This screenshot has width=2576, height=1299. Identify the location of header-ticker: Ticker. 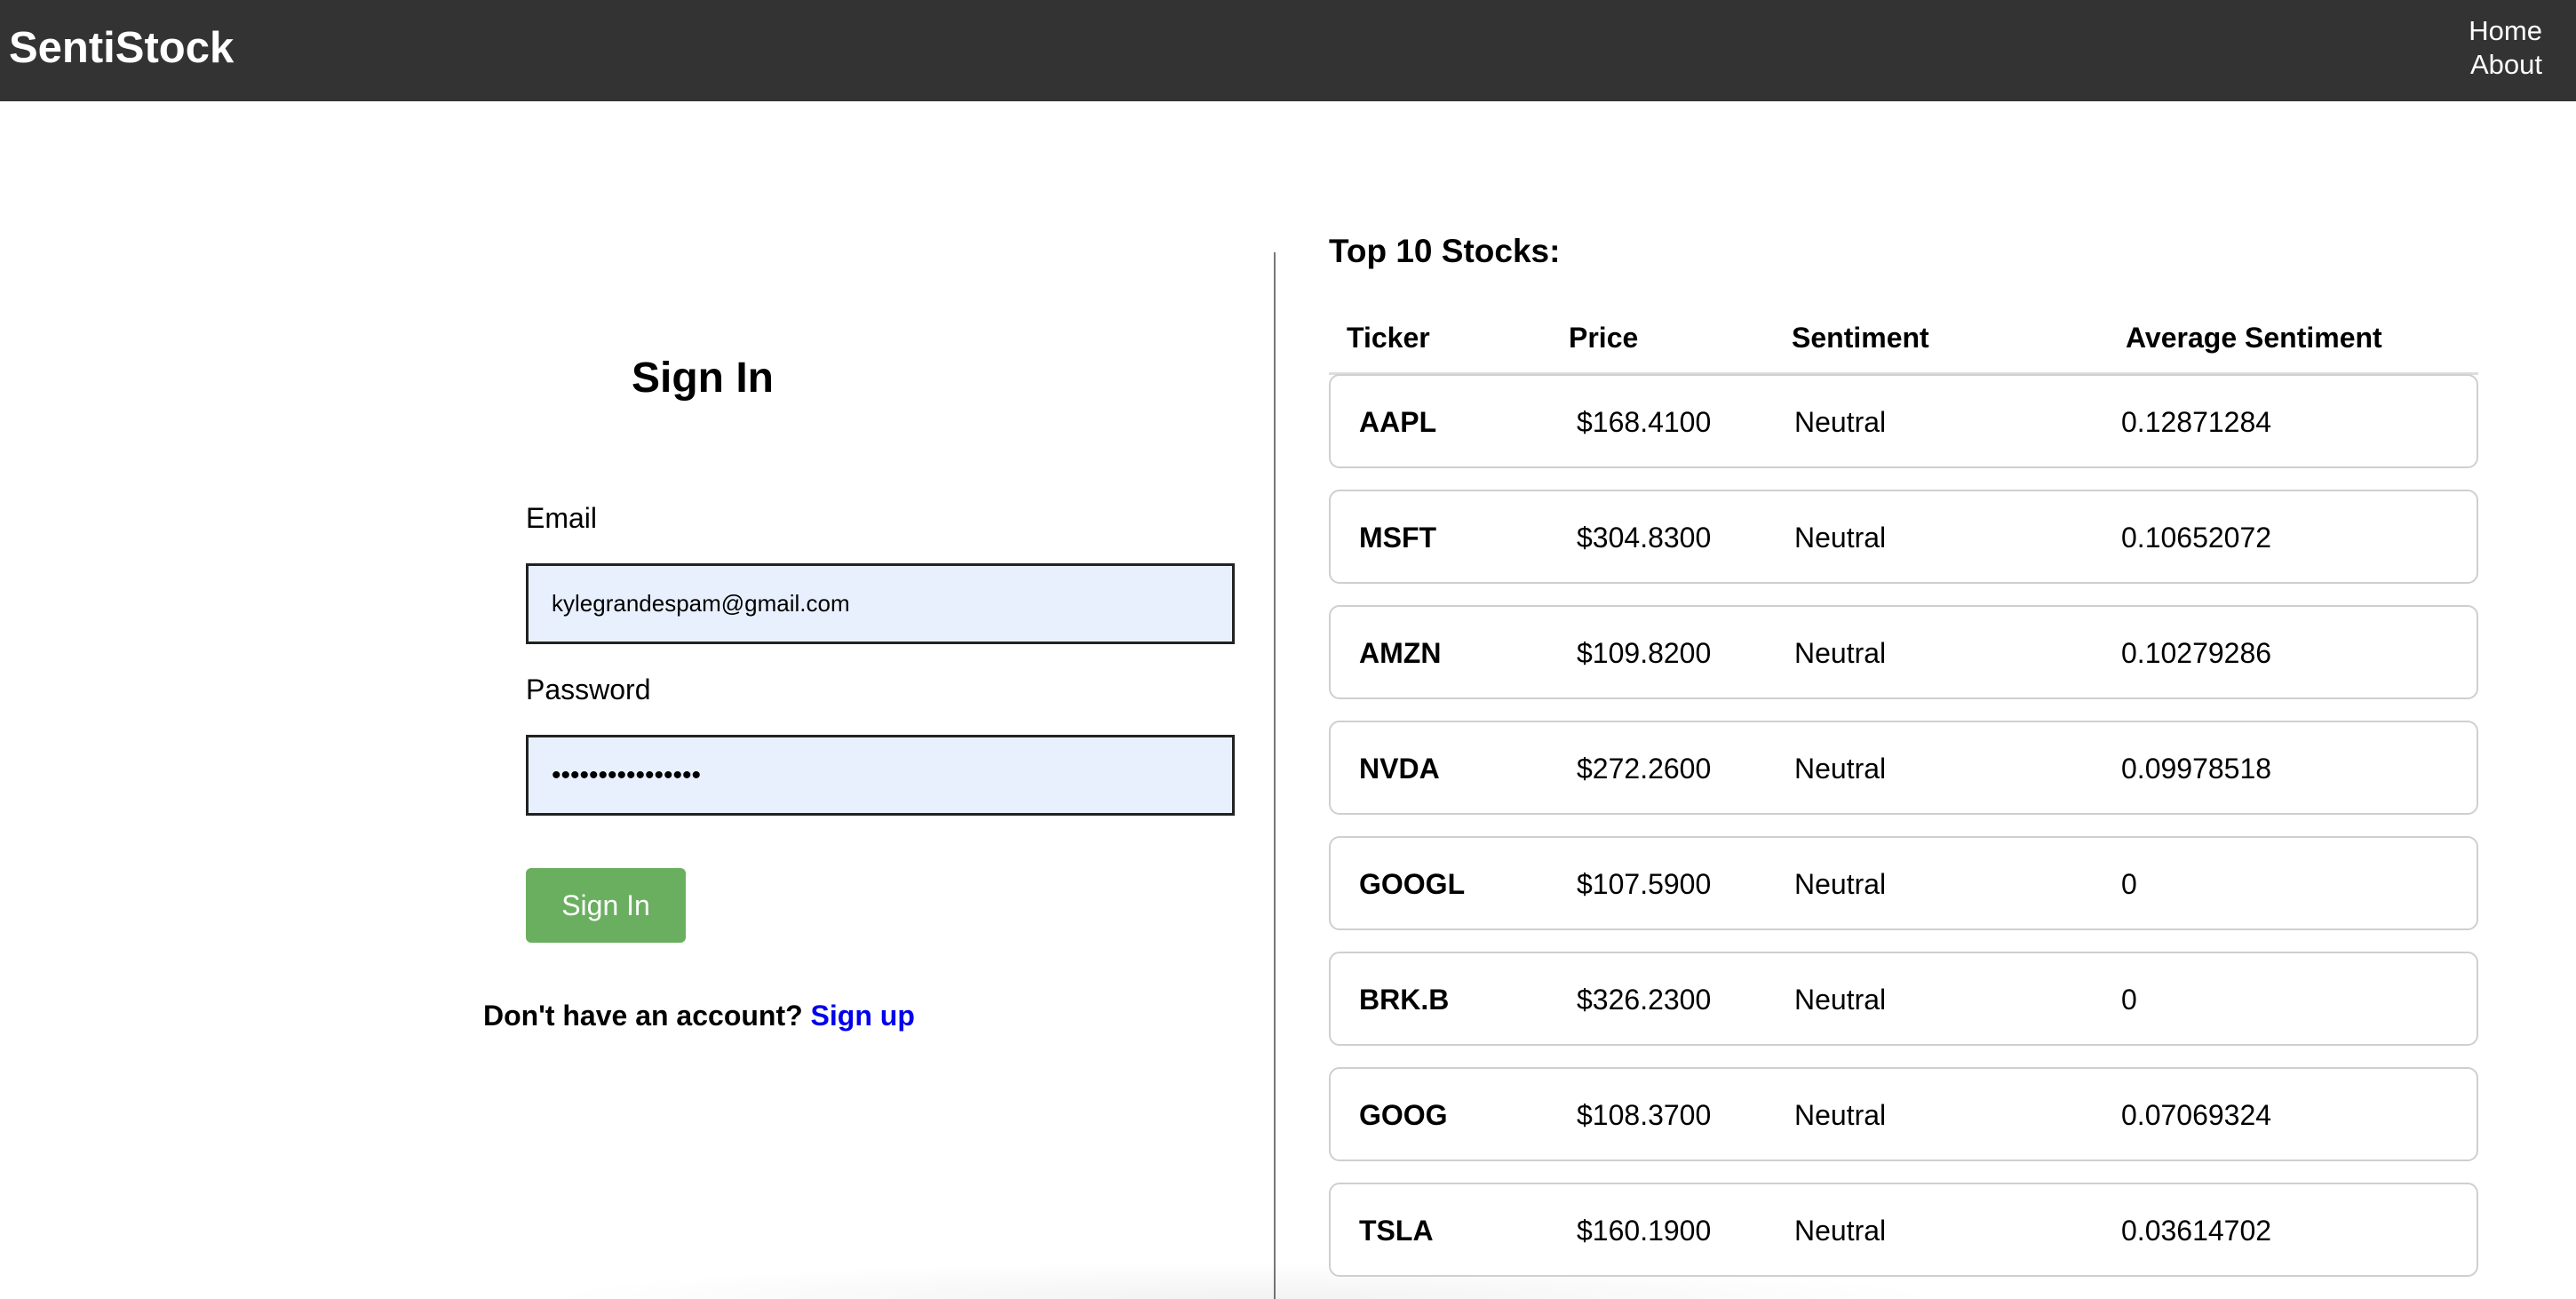
(1388, 338).